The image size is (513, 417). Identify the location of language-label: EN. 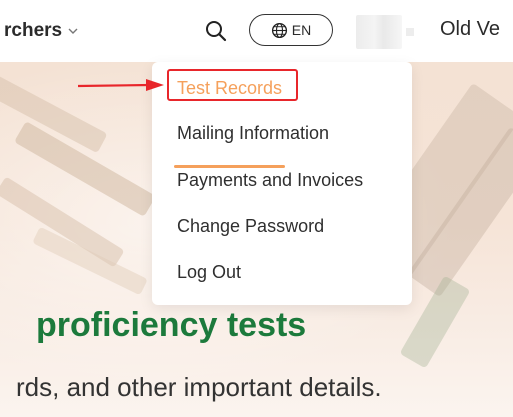
(301, 30).